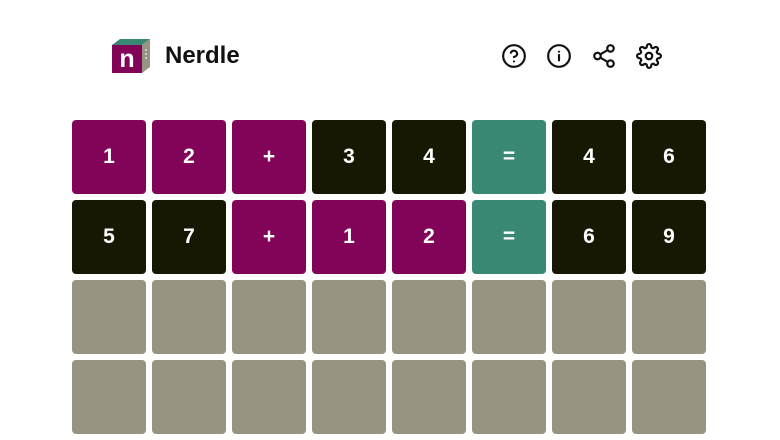 The image size is (780, 440). What do you see at coordinates (669, 397) in the screenshot?
I see `tile-r4-c8` at bounding box center [669, 397].